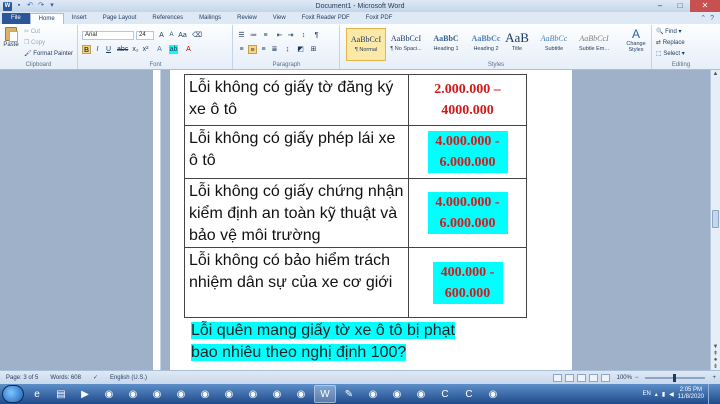 Image resolution: width=720 pixels, height=404 pixels. Describe the element at coordinates (37, 394) in the screenshot. I see `internet-explorer-icon: e` at that location.